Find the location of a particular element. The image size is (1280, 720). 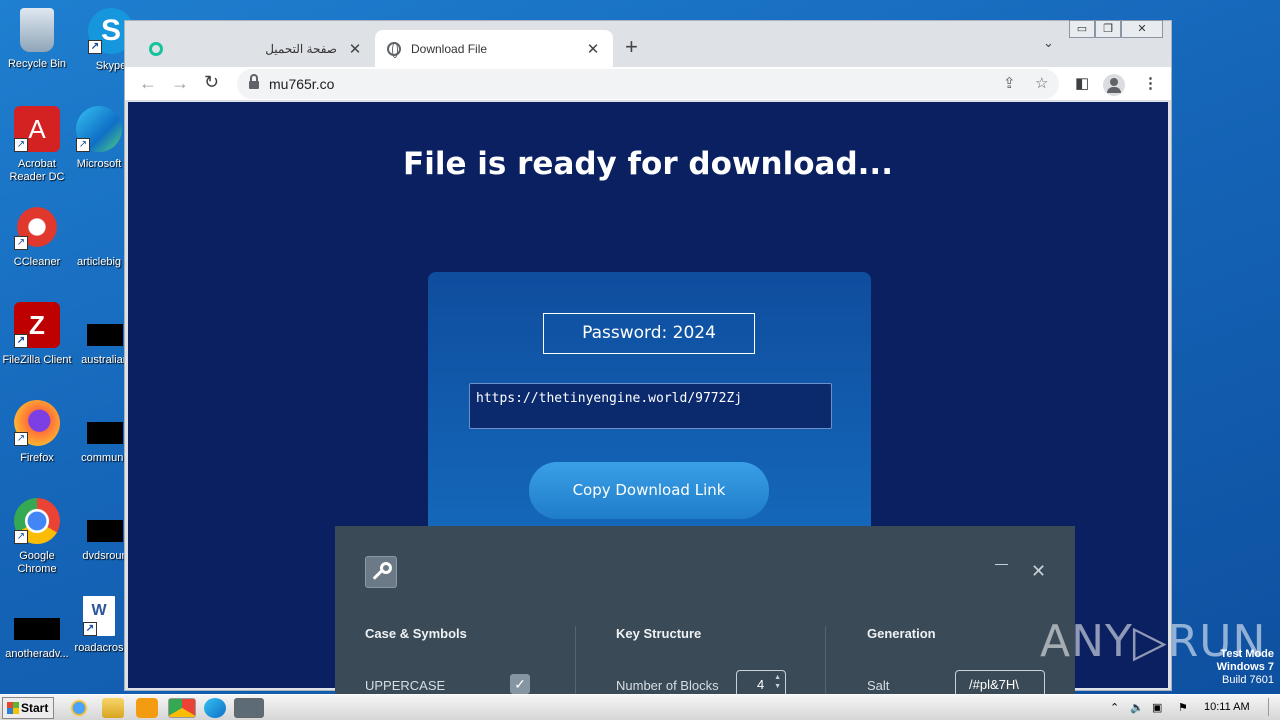

key-icon is located at coordinates (381, 572).